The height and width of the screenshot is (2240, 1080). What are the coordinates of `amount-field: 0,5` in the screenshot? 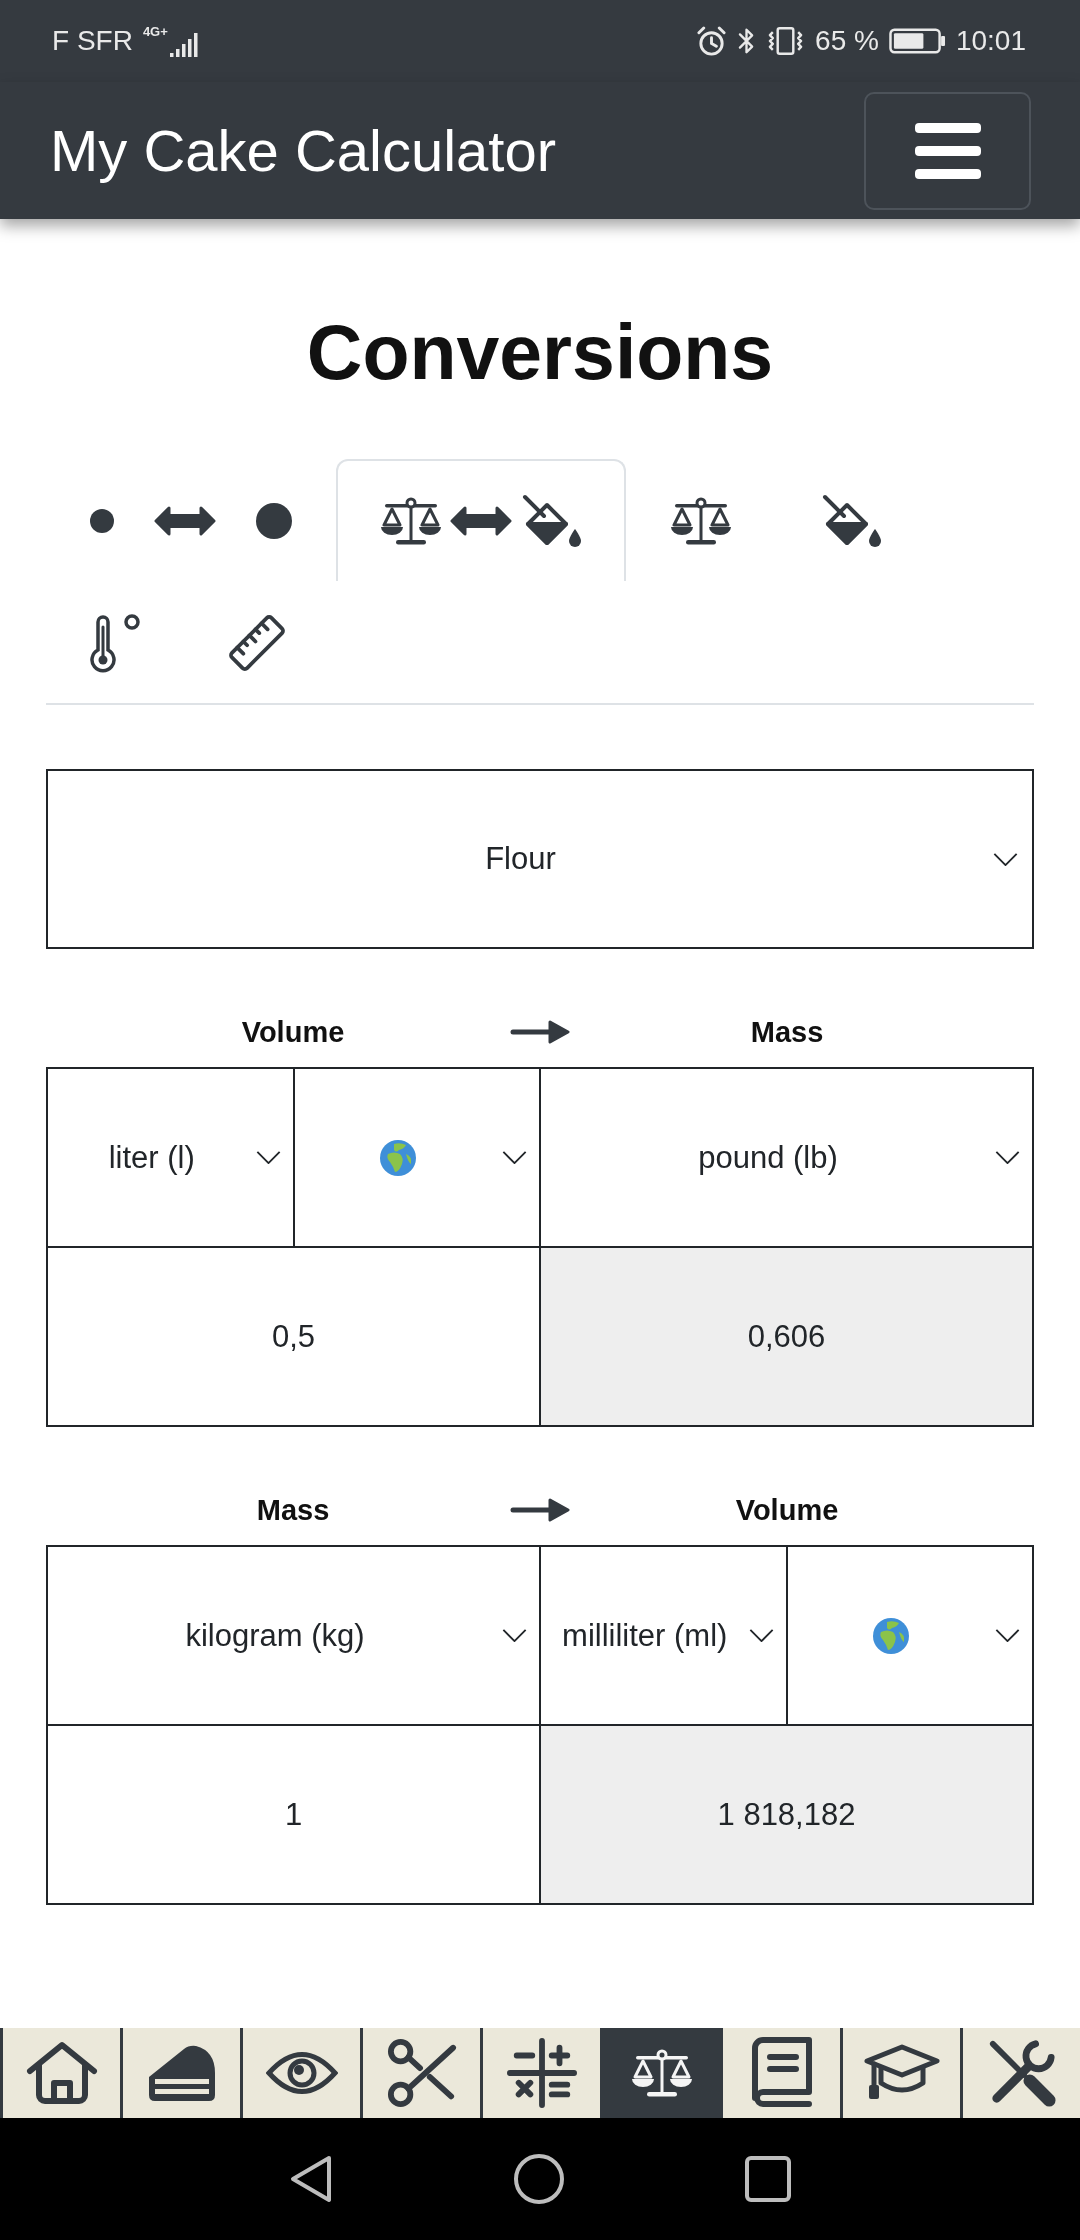 It's located at (293, 1336).